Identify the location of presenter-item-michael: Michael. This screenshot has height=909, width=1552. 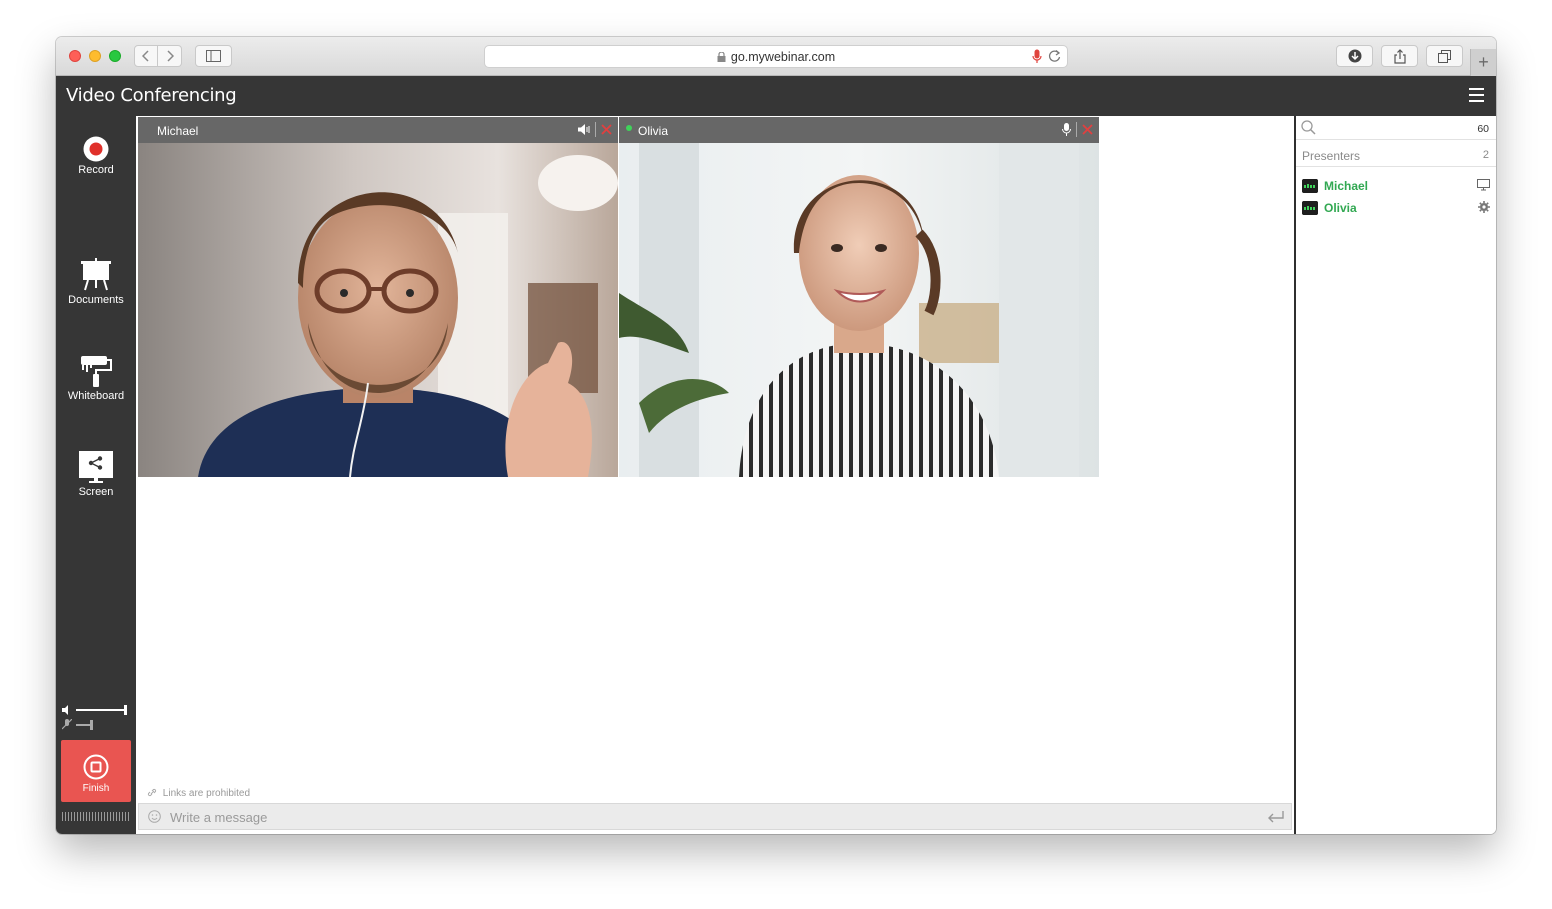
(1396, 187).